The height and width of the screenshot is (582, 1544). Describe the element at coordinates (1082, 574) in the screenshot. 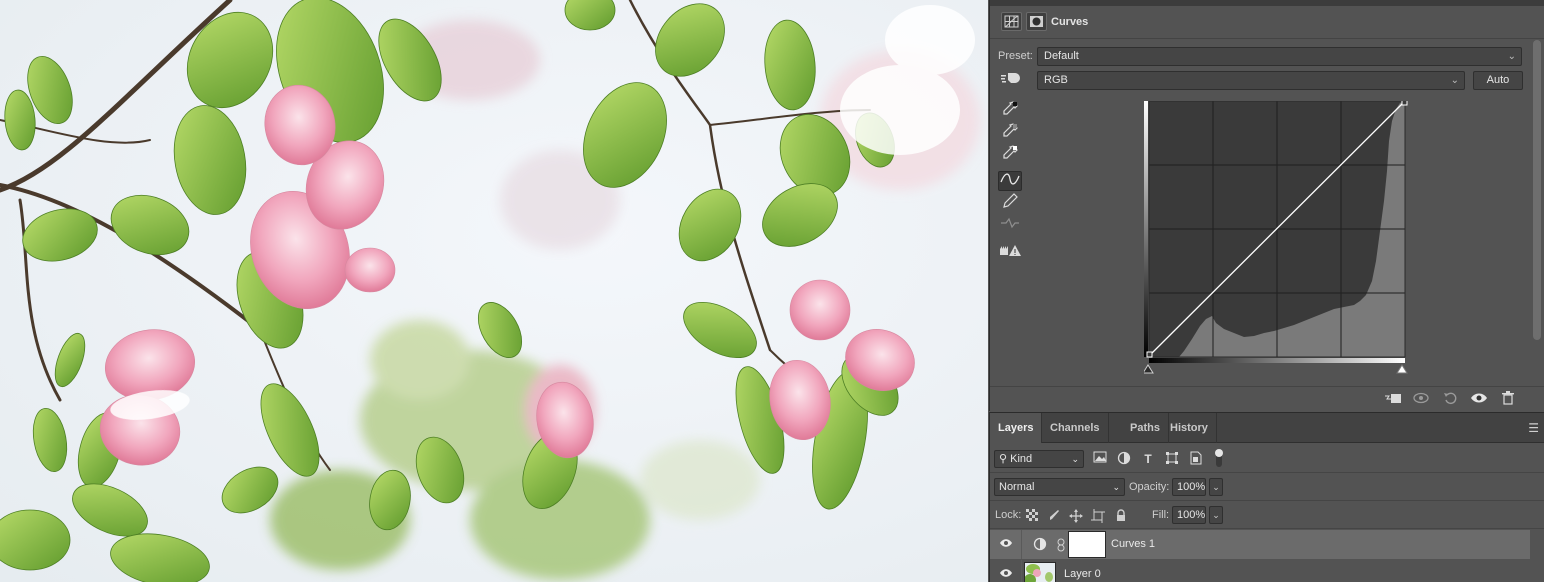

I see `layer-name: Layer 0` at that location.